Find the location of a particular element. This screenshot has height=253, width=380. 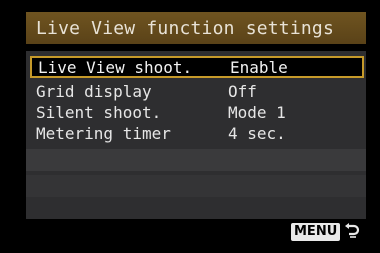

setting-value: Mode 1 is located at coordinates (257, 112).